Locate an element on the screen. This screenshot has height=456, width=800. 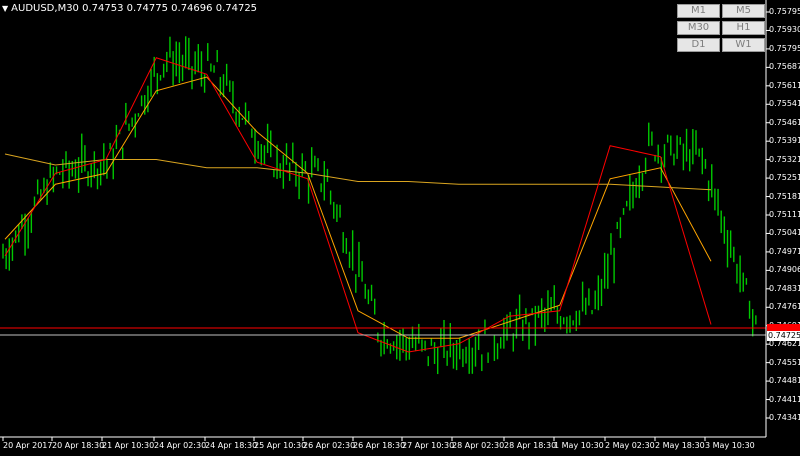
price-axis-label: 0.75181 is located at coordinates (784, 196).